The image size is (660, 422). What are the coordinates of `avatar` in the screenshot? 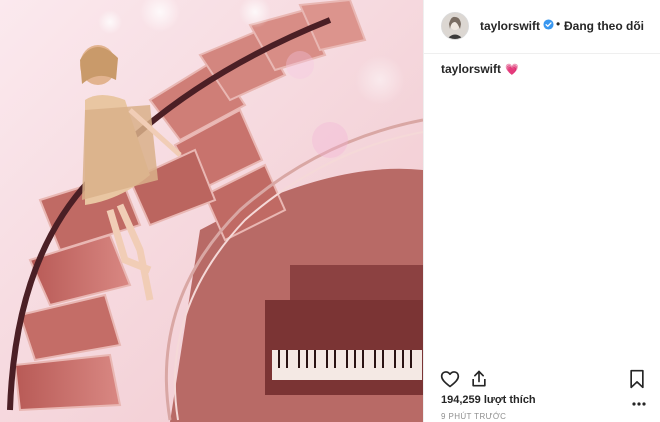 It's located at (455, 26).